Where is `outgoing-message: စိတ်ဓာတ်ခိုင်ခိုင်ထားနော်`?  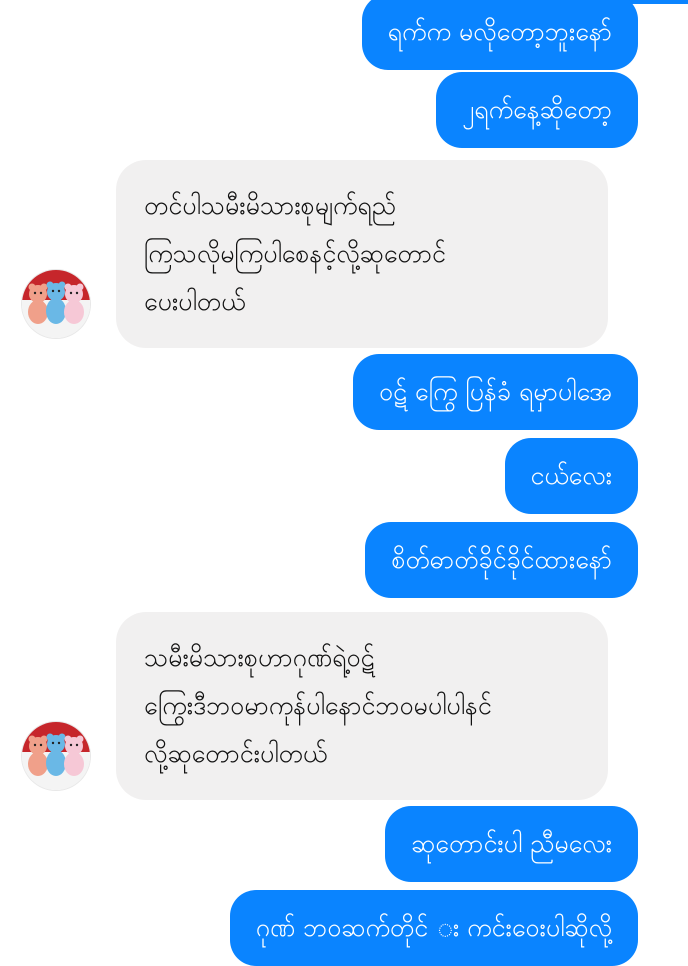
outgoing-message: စိတ်ဓာတ်ခိုင်ခိုင်ထားနော် is located at coordinates (501, 560).